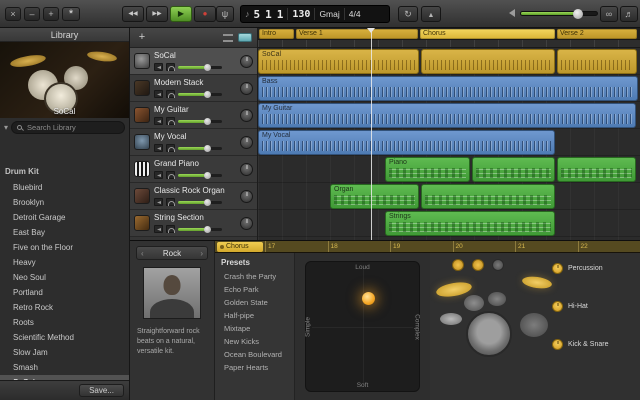 The height and width of the screenshot is (400, 640). What do you see at coordinates (142, 37) in the screenshot?
I see `add-track-button` at bounding box center [142, 37].